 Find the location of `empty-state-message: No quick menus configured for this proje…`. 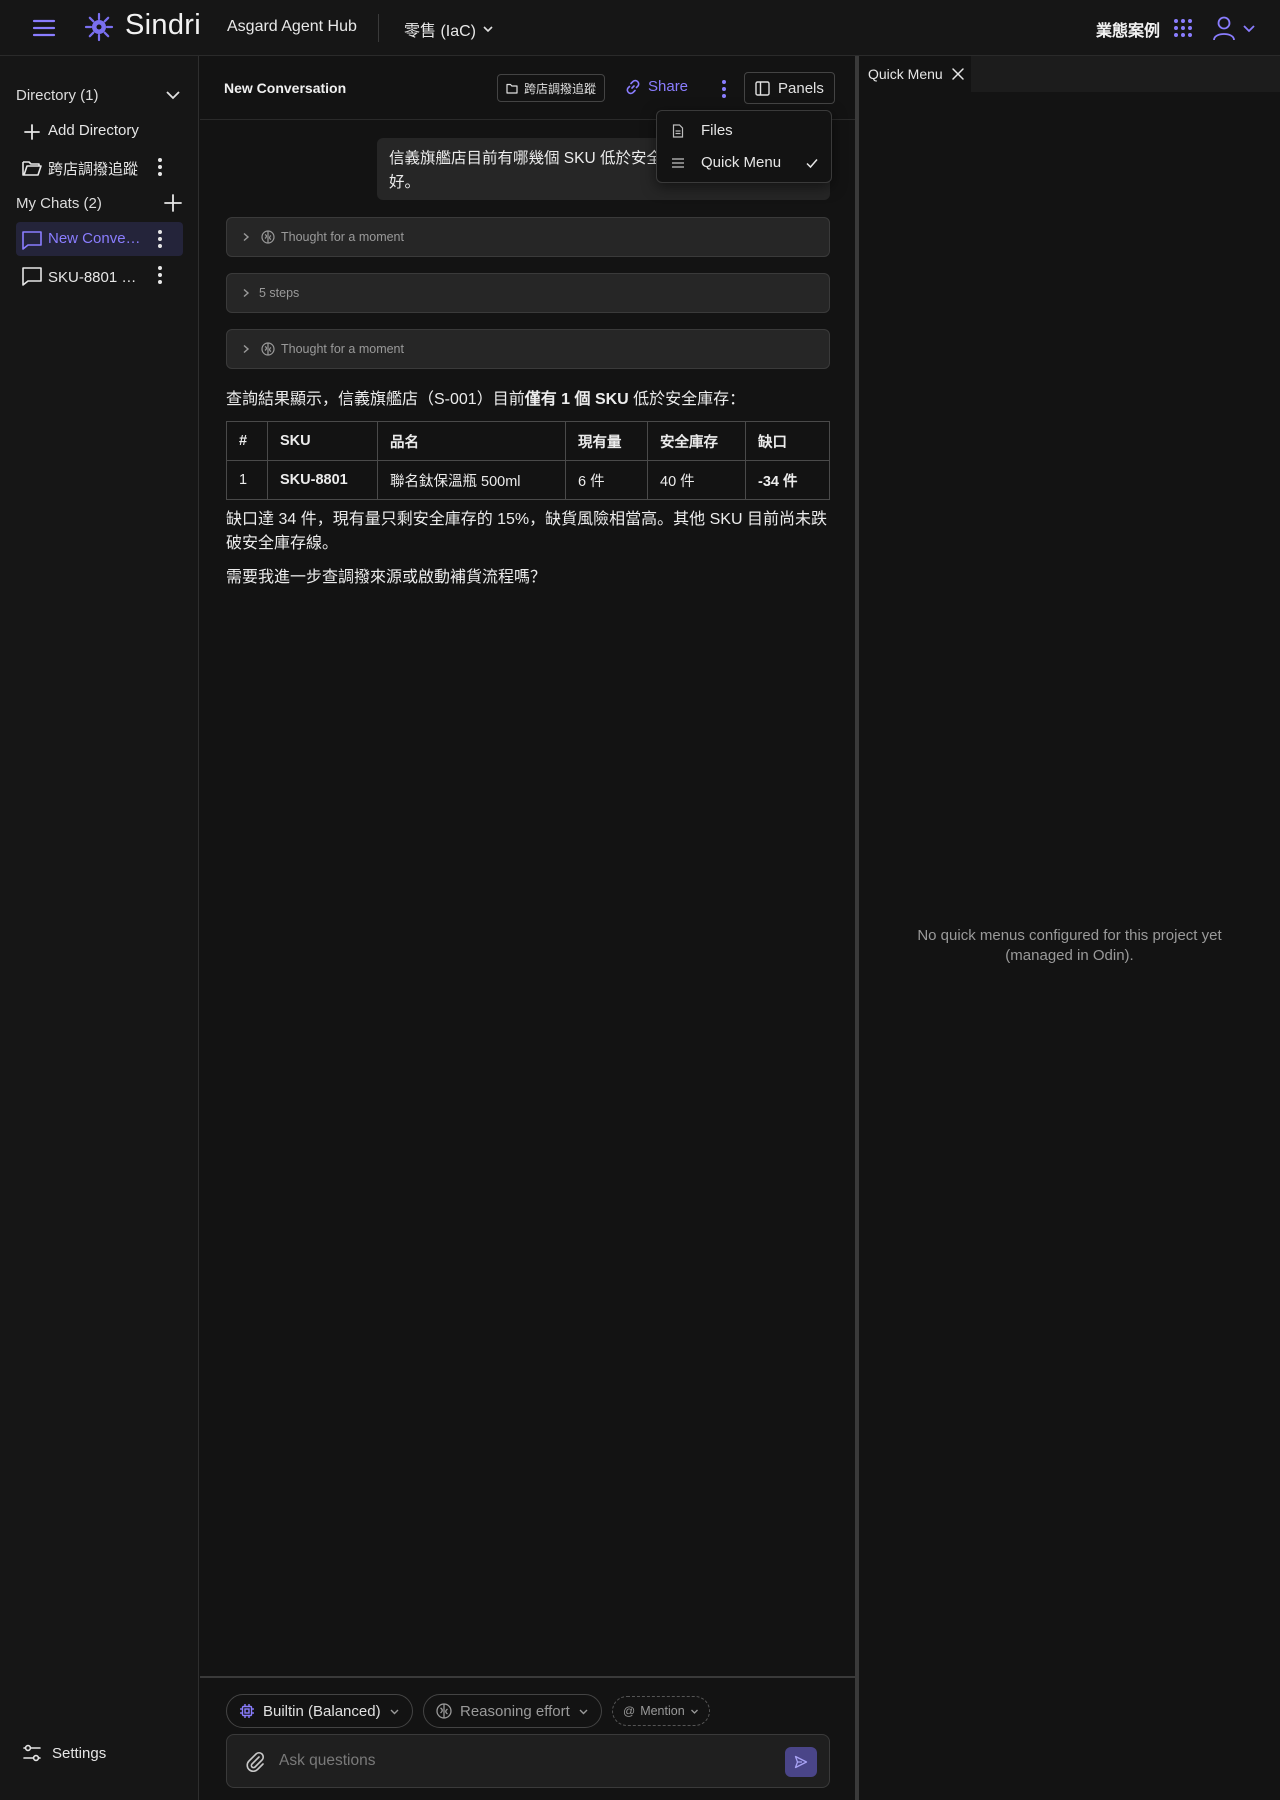

empty-state-message: No quick menus configured for this proje… is located at coordinates (1069, 946).